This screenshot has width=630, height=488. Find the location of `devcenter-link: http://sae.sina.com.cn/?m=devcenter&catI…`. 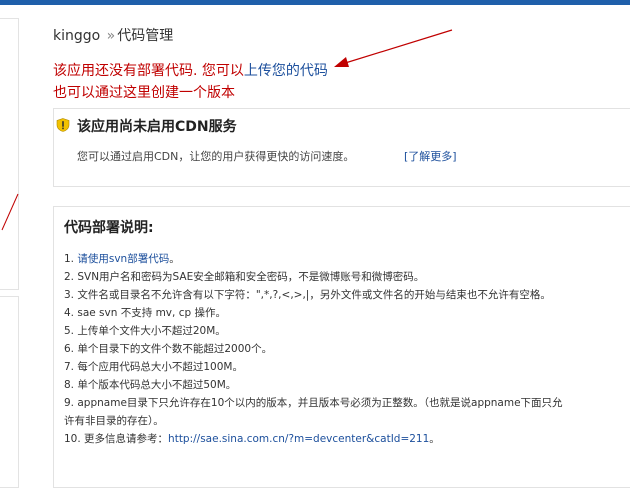

devcenter-link: http://sae.sina.com.cn/?m=devcenter&catI… is located at coordinates (298, 439).